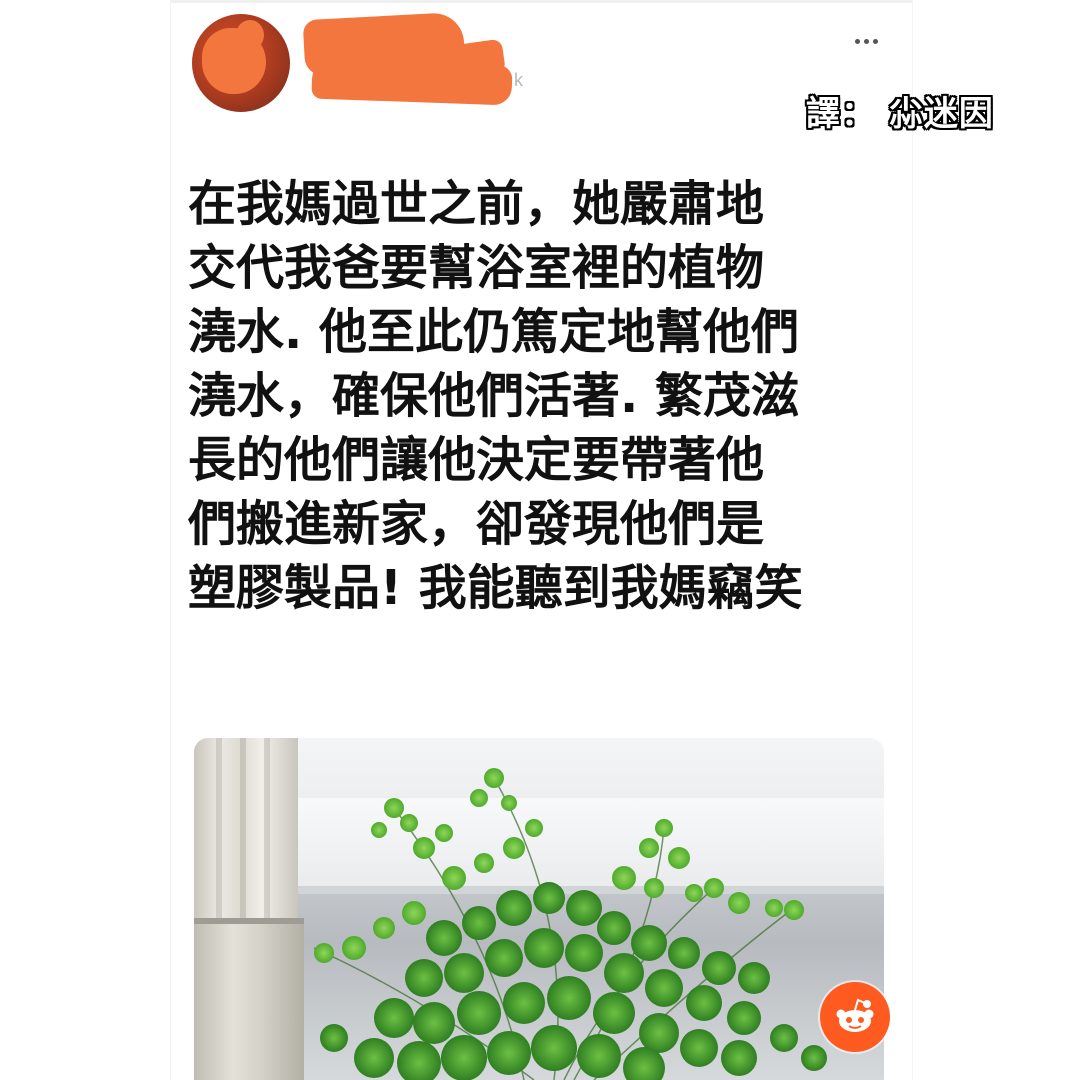 The height and width of the screenshot is (1080, 1080). I want to click on avatar, so click(241, 63).